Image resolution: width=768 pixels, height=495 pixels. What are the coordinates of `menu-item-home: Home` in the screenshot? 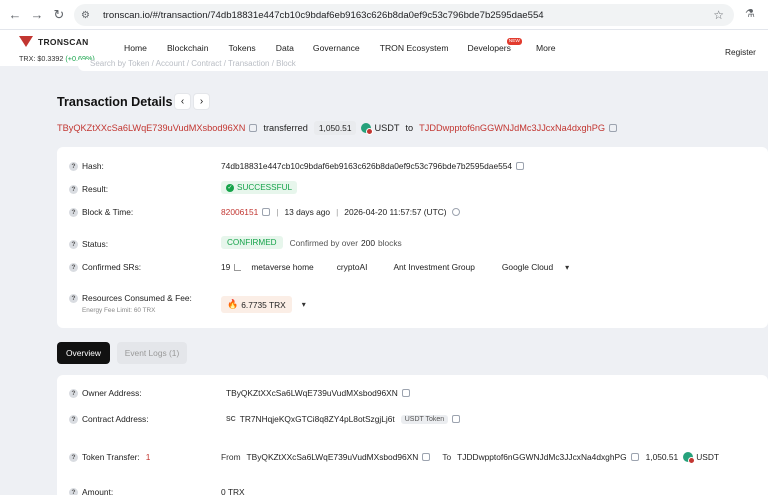 It's located at (135, 48).